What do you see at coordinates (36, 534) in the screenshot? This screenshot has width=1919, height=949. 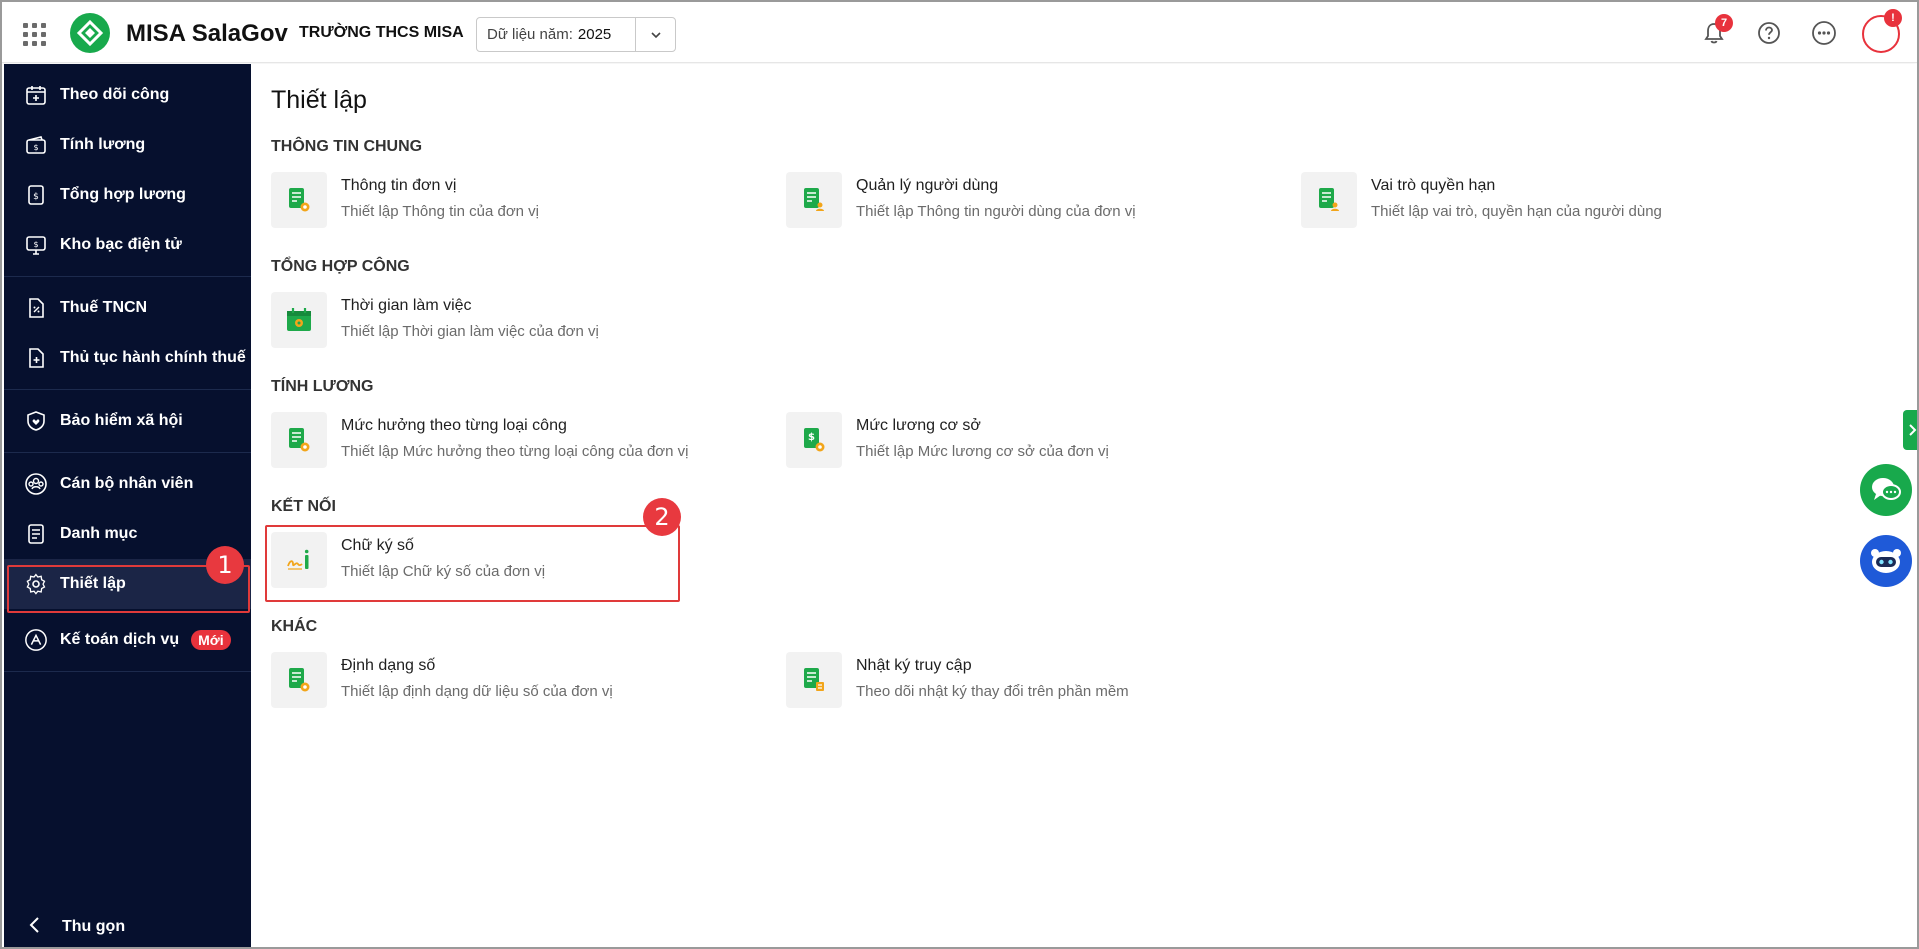 I see `list-document-icon` at bounding box center [36, 534].